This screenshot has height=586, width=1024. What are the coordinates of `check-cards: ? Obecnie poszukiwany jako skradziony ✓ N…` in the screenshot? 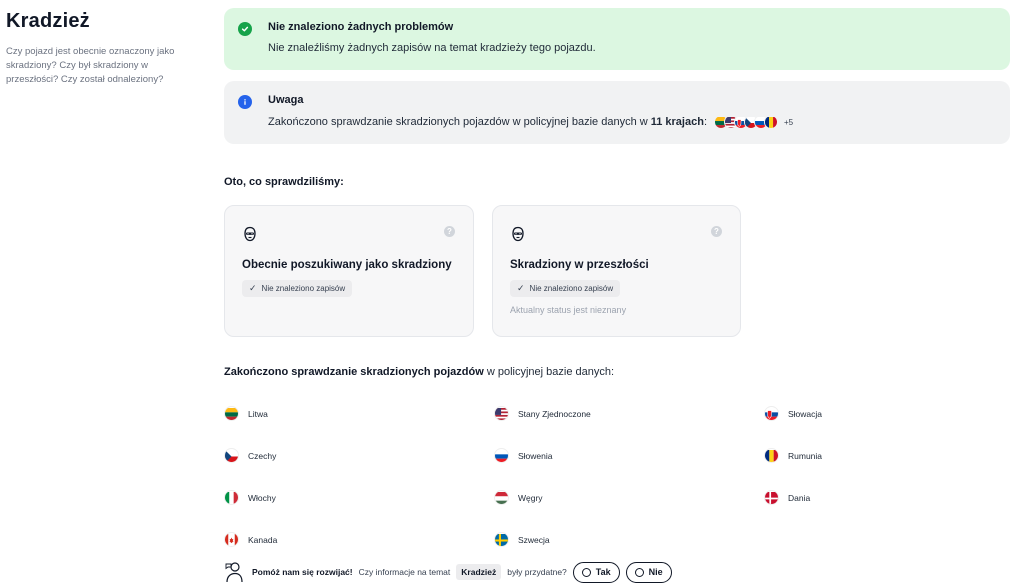 It's located at (491, 271).